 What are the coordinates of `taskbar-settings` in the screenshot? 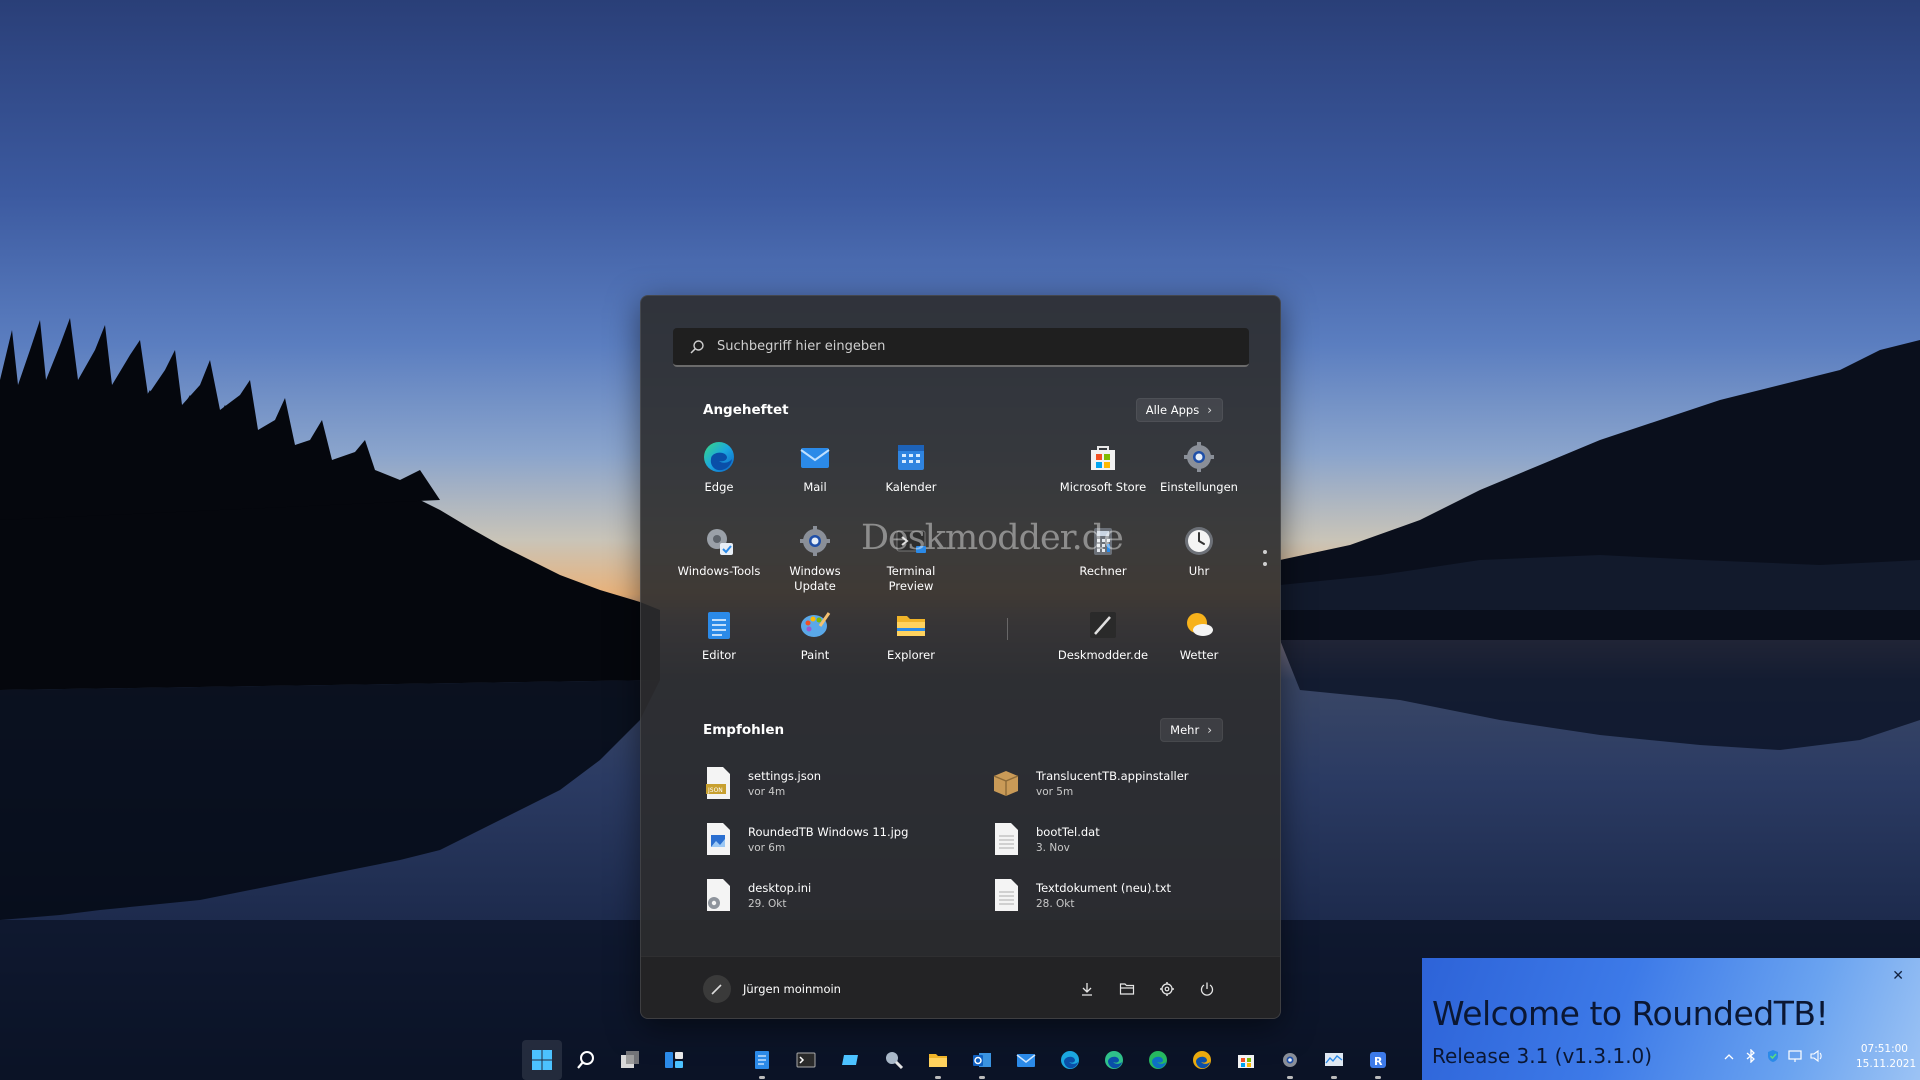 It's located at (1290, 1060).